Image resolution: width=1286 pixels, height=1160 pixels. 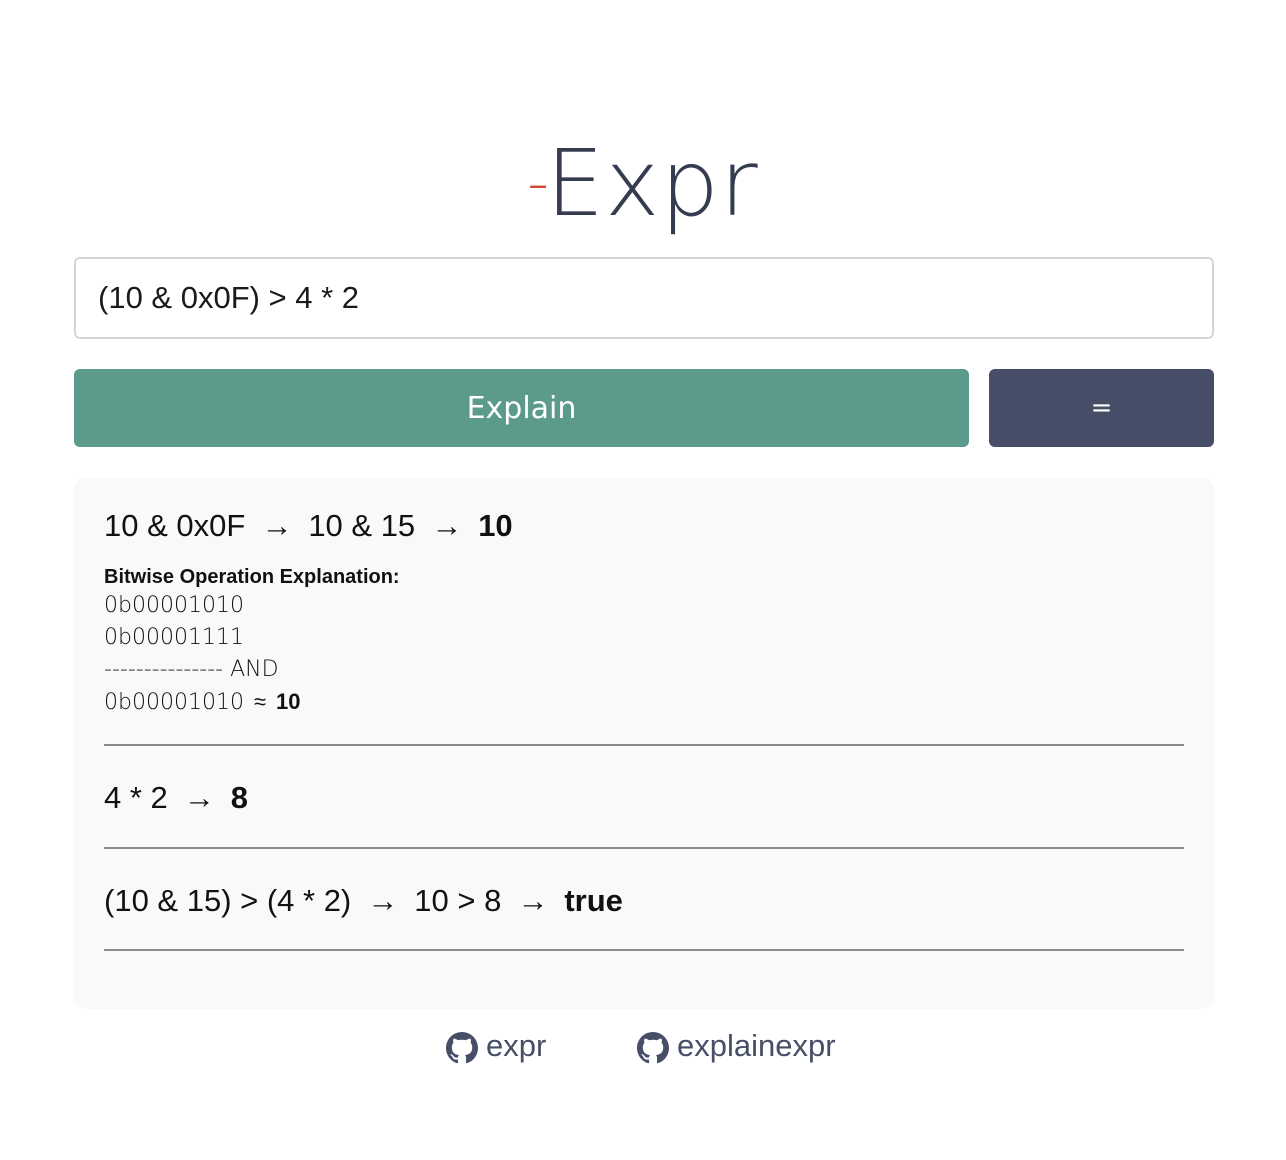 I want to click on step-part: 10 > 8, so click(x=458, y=900).